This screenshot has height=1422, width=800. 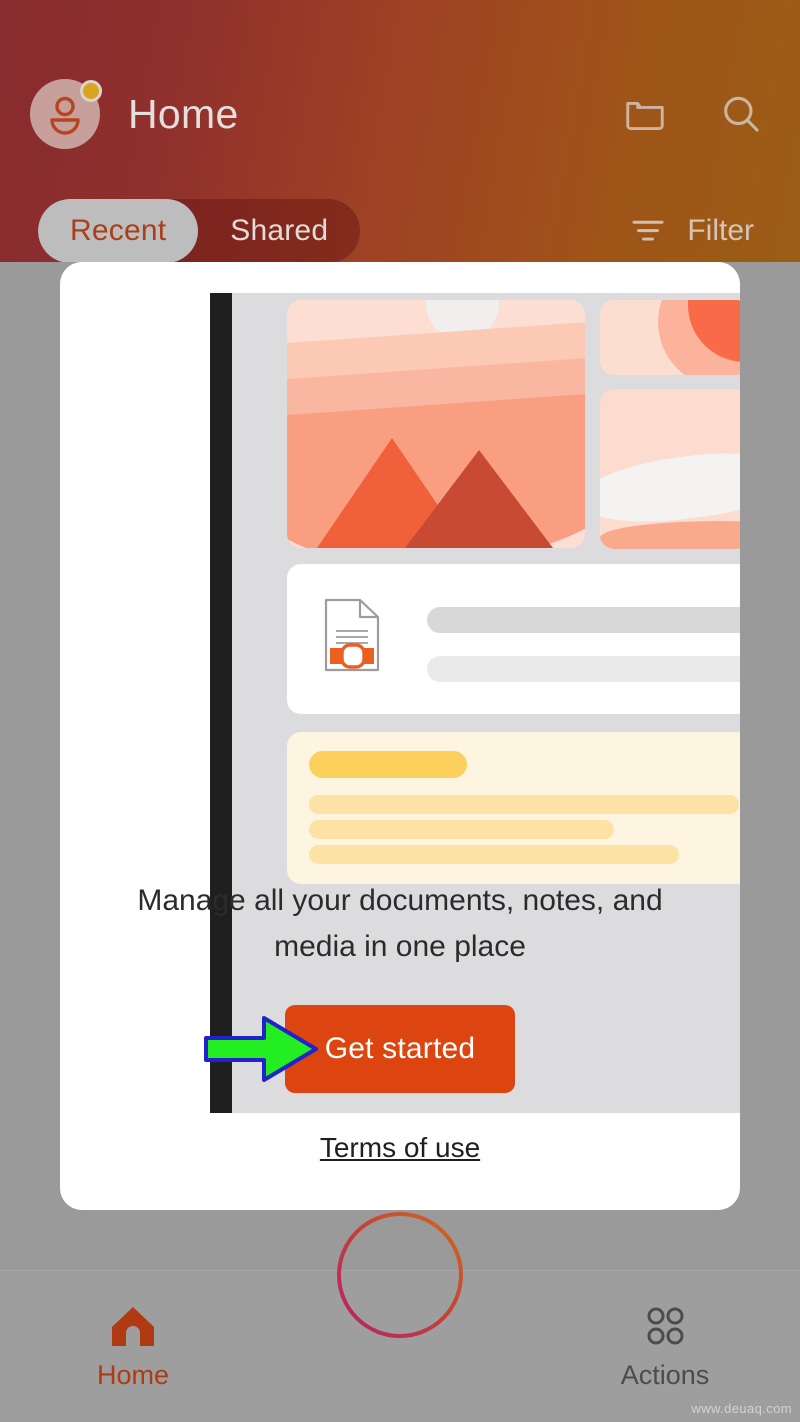 I want to click on illustration-side-bar, so click(x=221, y=703).